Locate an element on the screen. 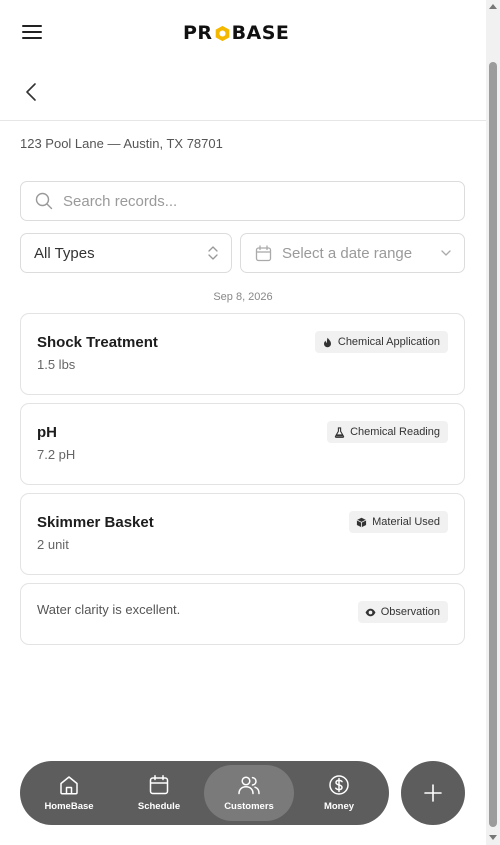 The height and width of the screenshot is (845, 500). nav-item-customers: Customers is located at coordinates (249, 793).